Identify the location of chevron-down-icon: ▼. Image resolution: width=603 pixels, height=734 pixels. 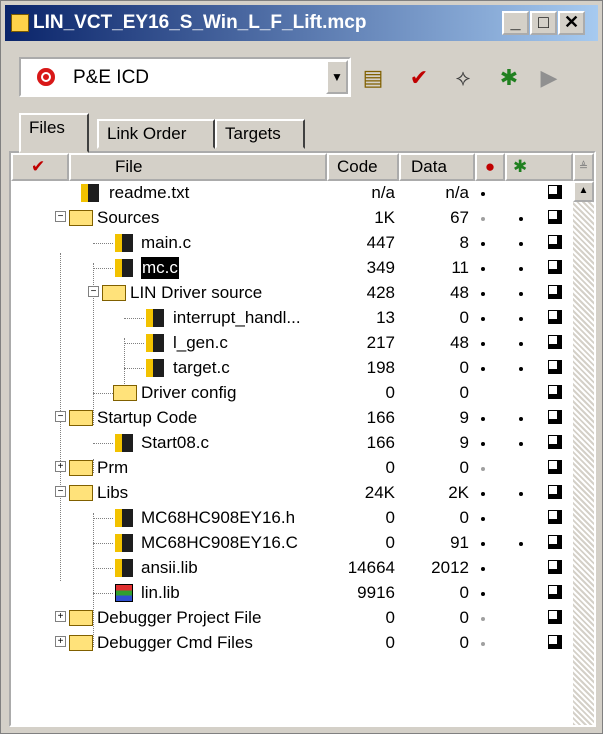
(337, 77).